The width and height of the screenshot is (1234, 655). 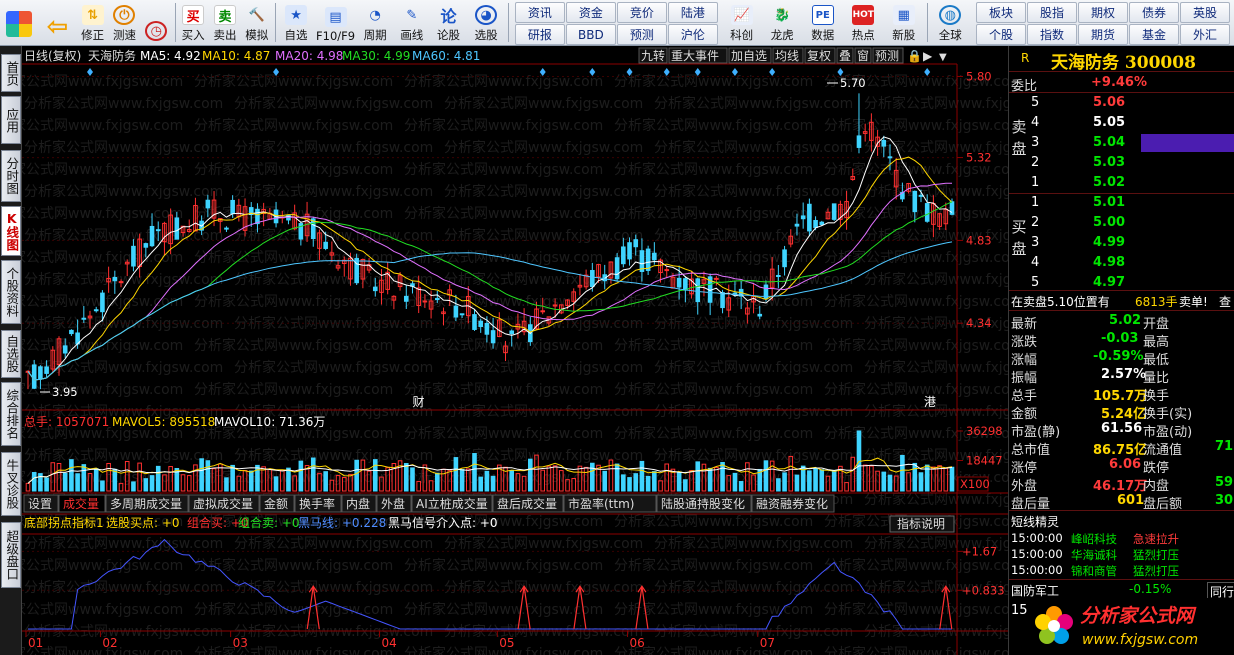 What do you see at coordinates (1121, 571) in the screenshot?
I see `spirit-row: 15:00:00 锦和商管 猛烈打压` at bounding box center [1121, 571].